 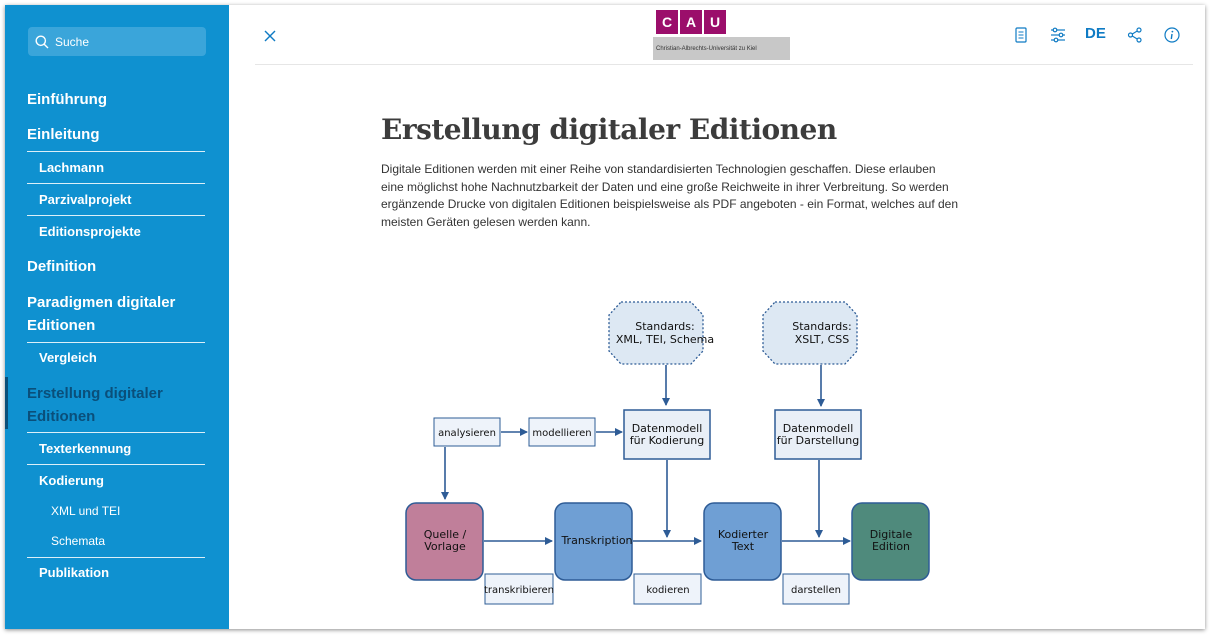 I want to click on sidebar-item-label: Kodierung, so click(x=71, y=480).